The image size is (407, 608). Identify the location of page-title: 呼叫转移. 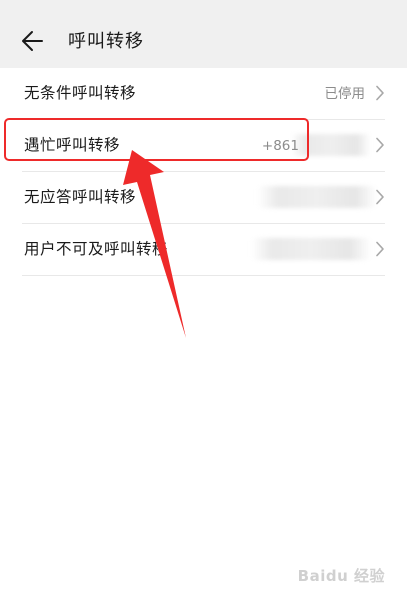
(106, 41).